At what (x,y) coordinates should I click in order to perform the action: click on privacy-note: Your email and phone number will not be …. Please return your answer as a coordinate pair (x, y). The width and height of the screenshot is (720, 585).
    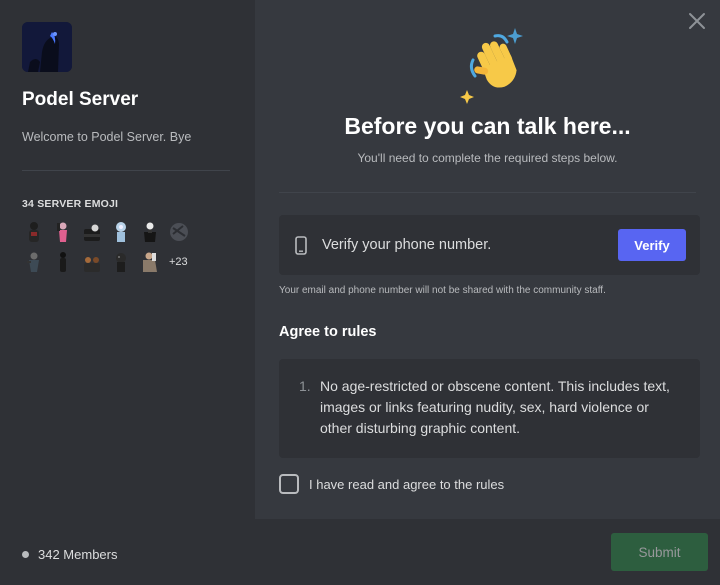
    Looking at the image, I should click on (442, 290).